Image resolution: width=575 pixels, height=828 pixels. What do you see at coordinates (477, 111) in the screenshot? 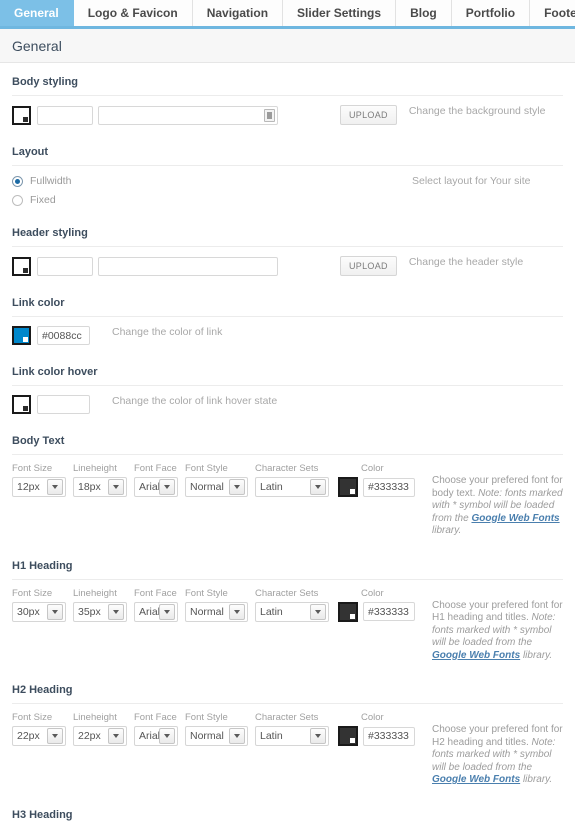
I see `body-styling-description: Change the background style` at bounding box center [477, 111].